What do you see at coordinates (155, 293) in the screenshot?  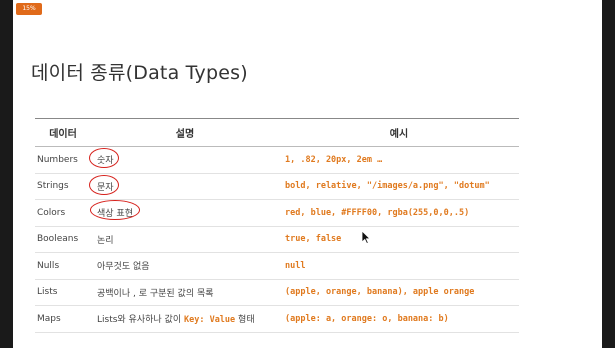 I see `row-desc: 공백이나 , 로 구분된 값의 목록` at bounding box center [155, 293].